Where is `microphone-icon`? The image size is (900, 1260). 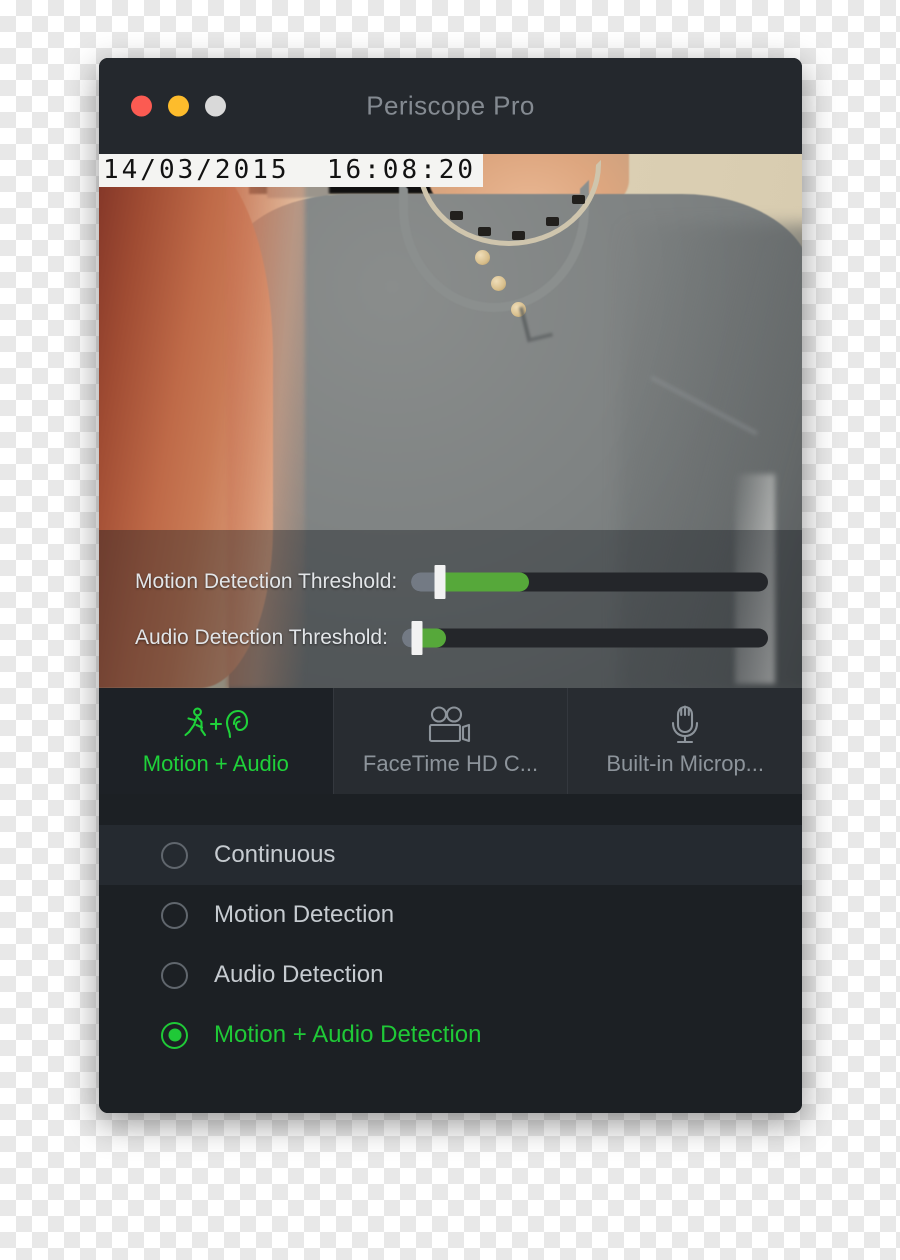 microphone-icon is located at coordinates (685, 725).